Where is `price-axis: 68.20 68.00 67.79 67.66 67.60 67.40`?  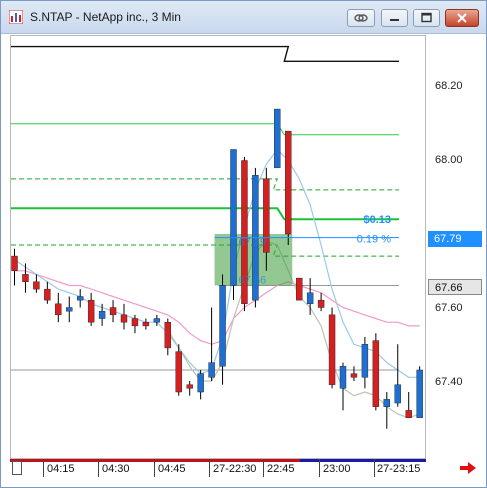
price-axis: 68.20 68.00 67.79 67.66 67.60 67.40 is located at coordinates (456, 247).